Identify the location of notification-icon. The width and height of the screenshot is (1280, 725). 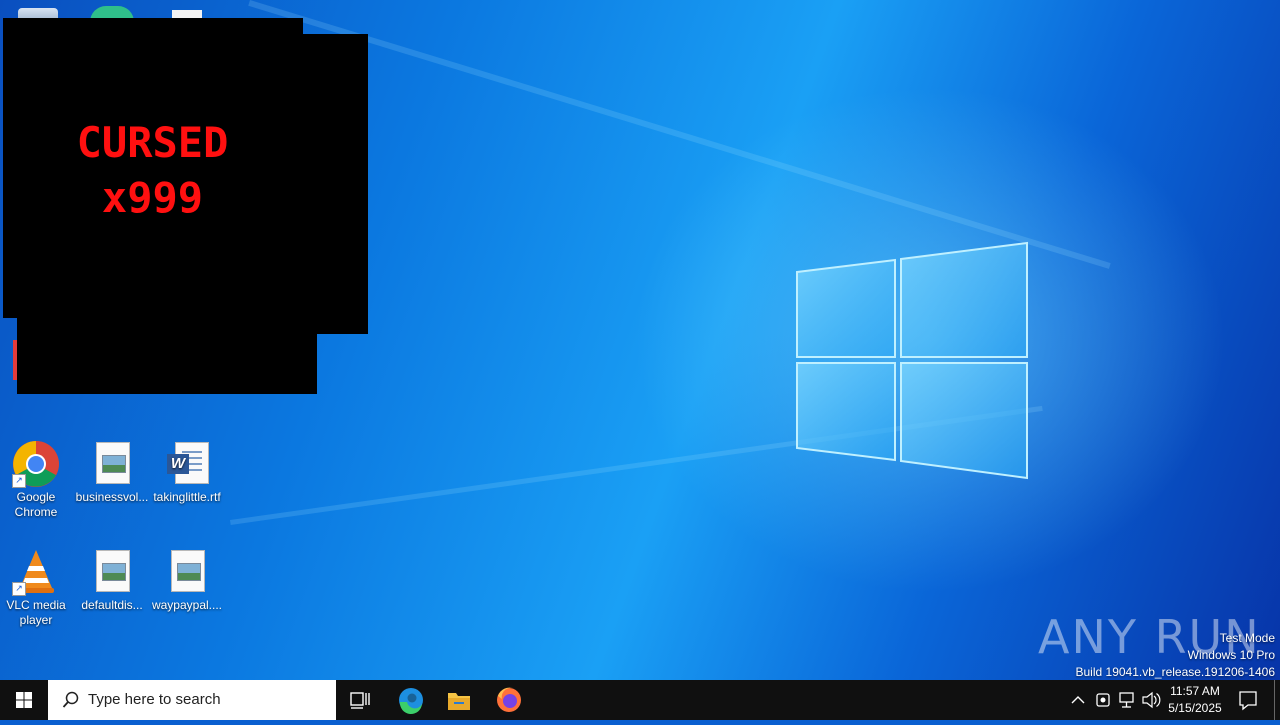
(1248, 701).